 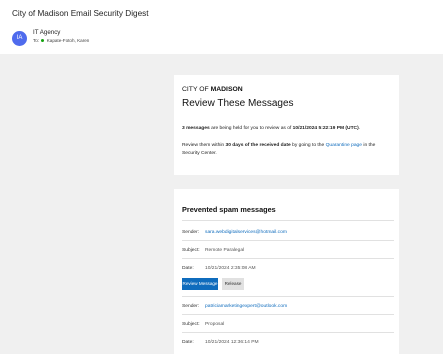 I want to click on message-subject: Remote Paralegal, so click(x=225, y=250).